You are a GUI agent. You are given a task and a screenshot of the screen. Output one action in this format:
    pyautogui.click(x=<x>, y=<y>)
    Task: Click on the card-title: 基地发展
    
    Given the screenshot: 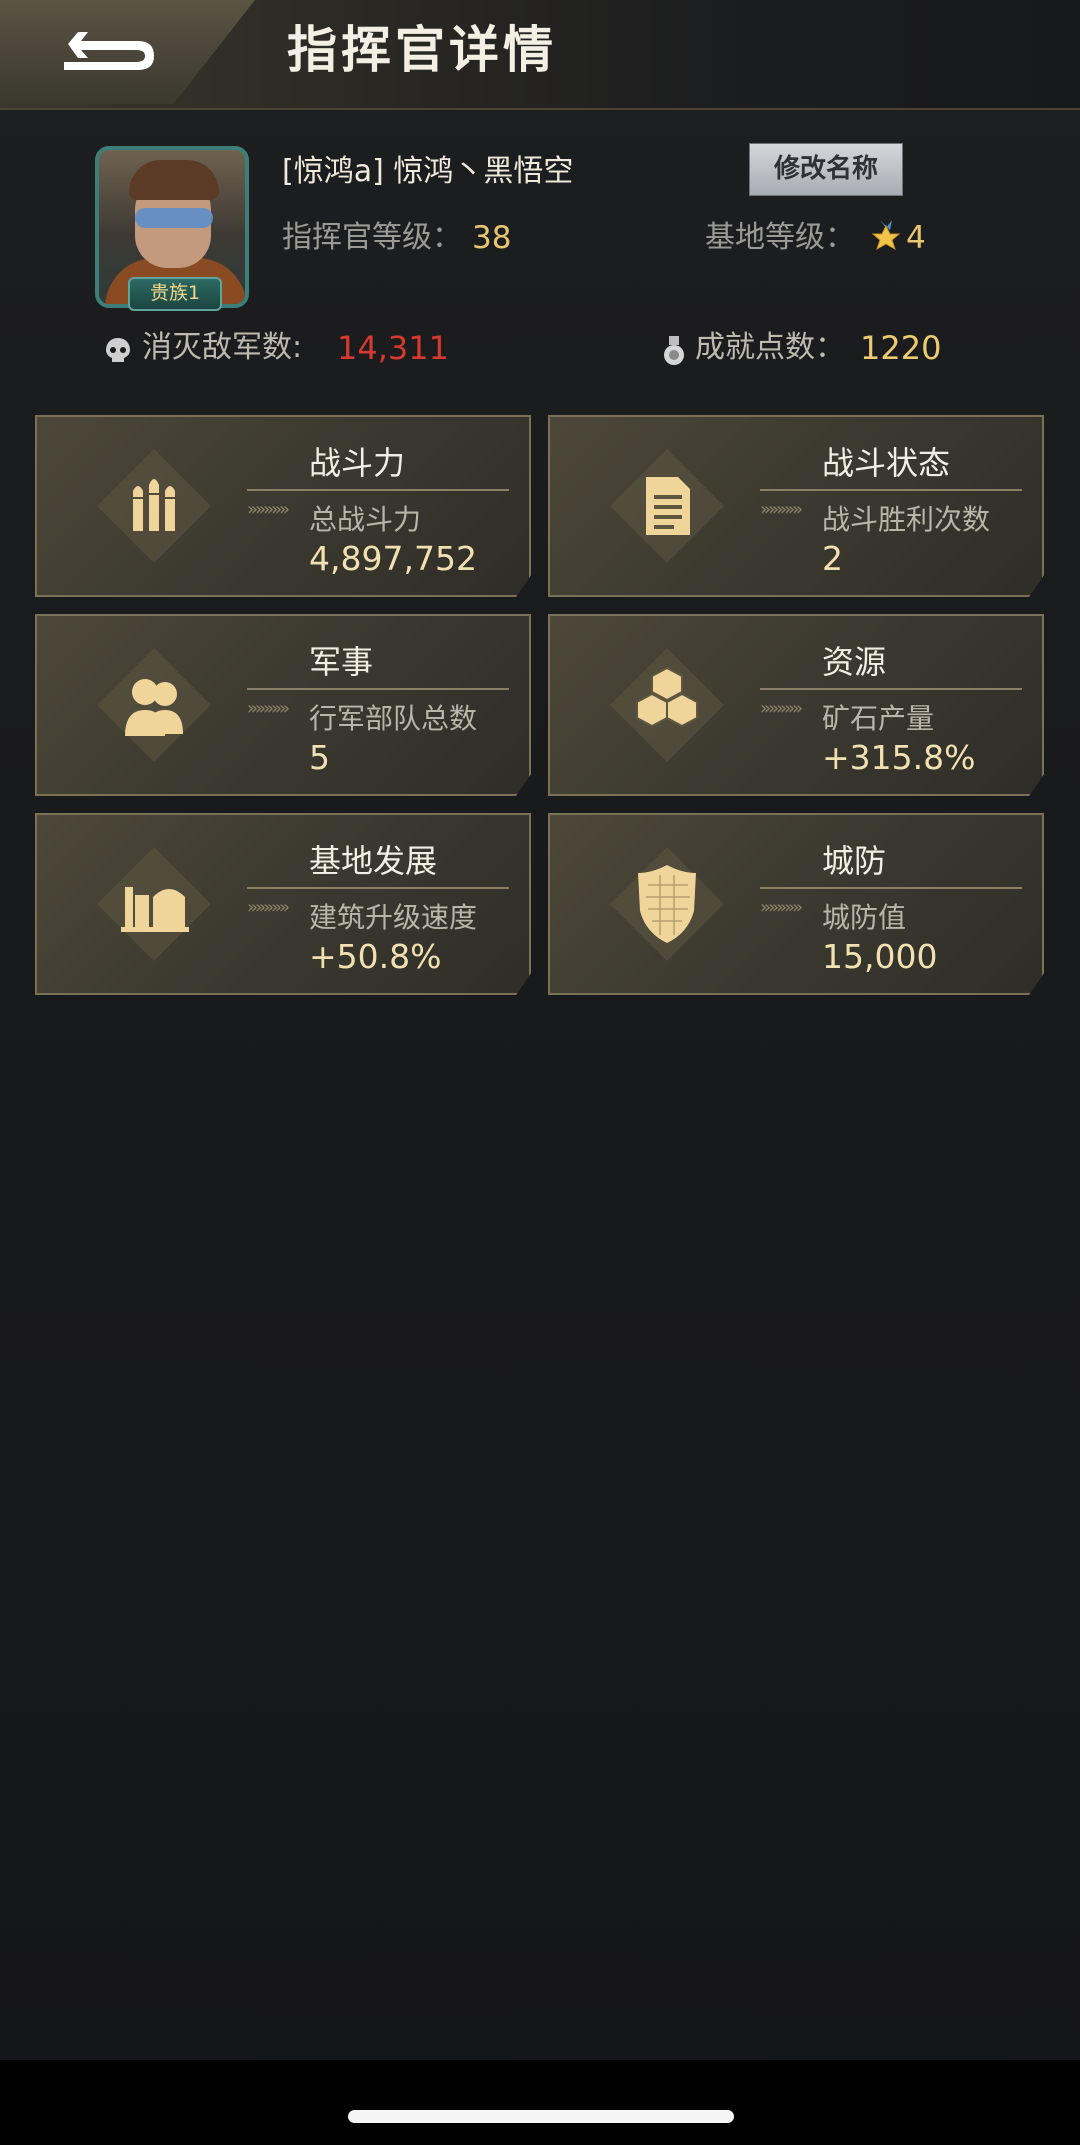 What is the action you would take?
    pyautogui.click(x=373, y=861)
    